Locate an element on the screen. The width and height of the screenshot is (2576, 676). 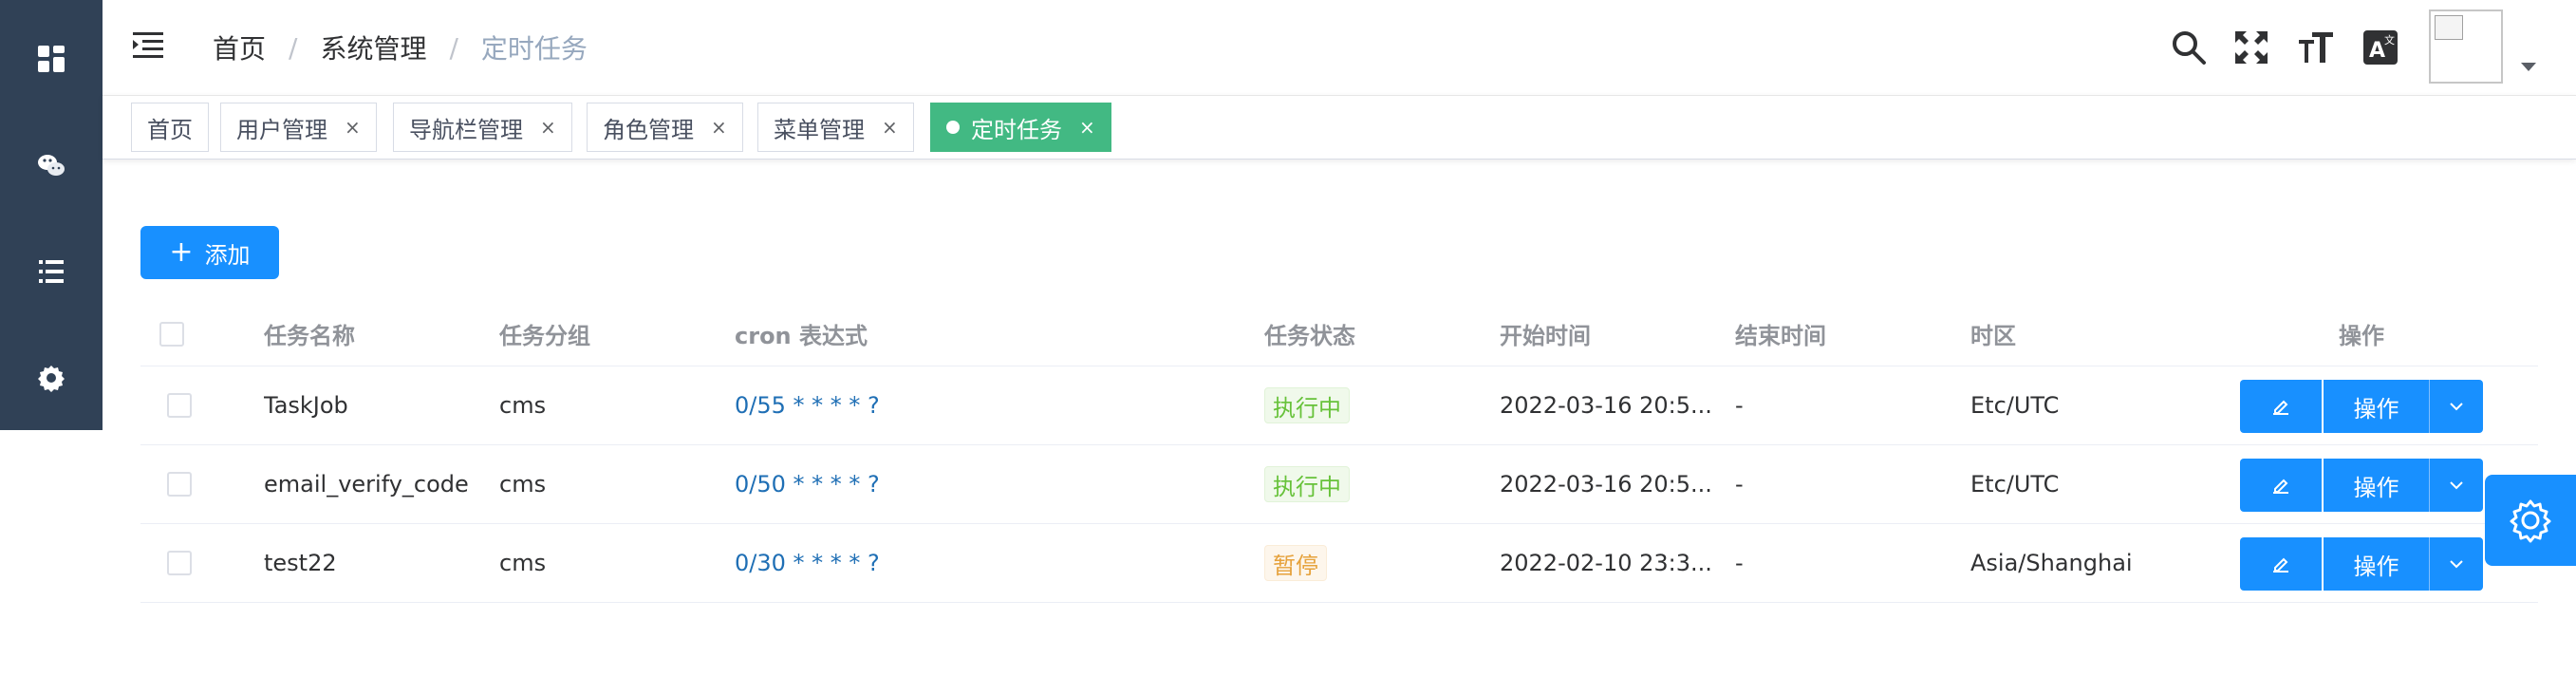
translate-icon: A文 is located at coordinates (2380, 47).